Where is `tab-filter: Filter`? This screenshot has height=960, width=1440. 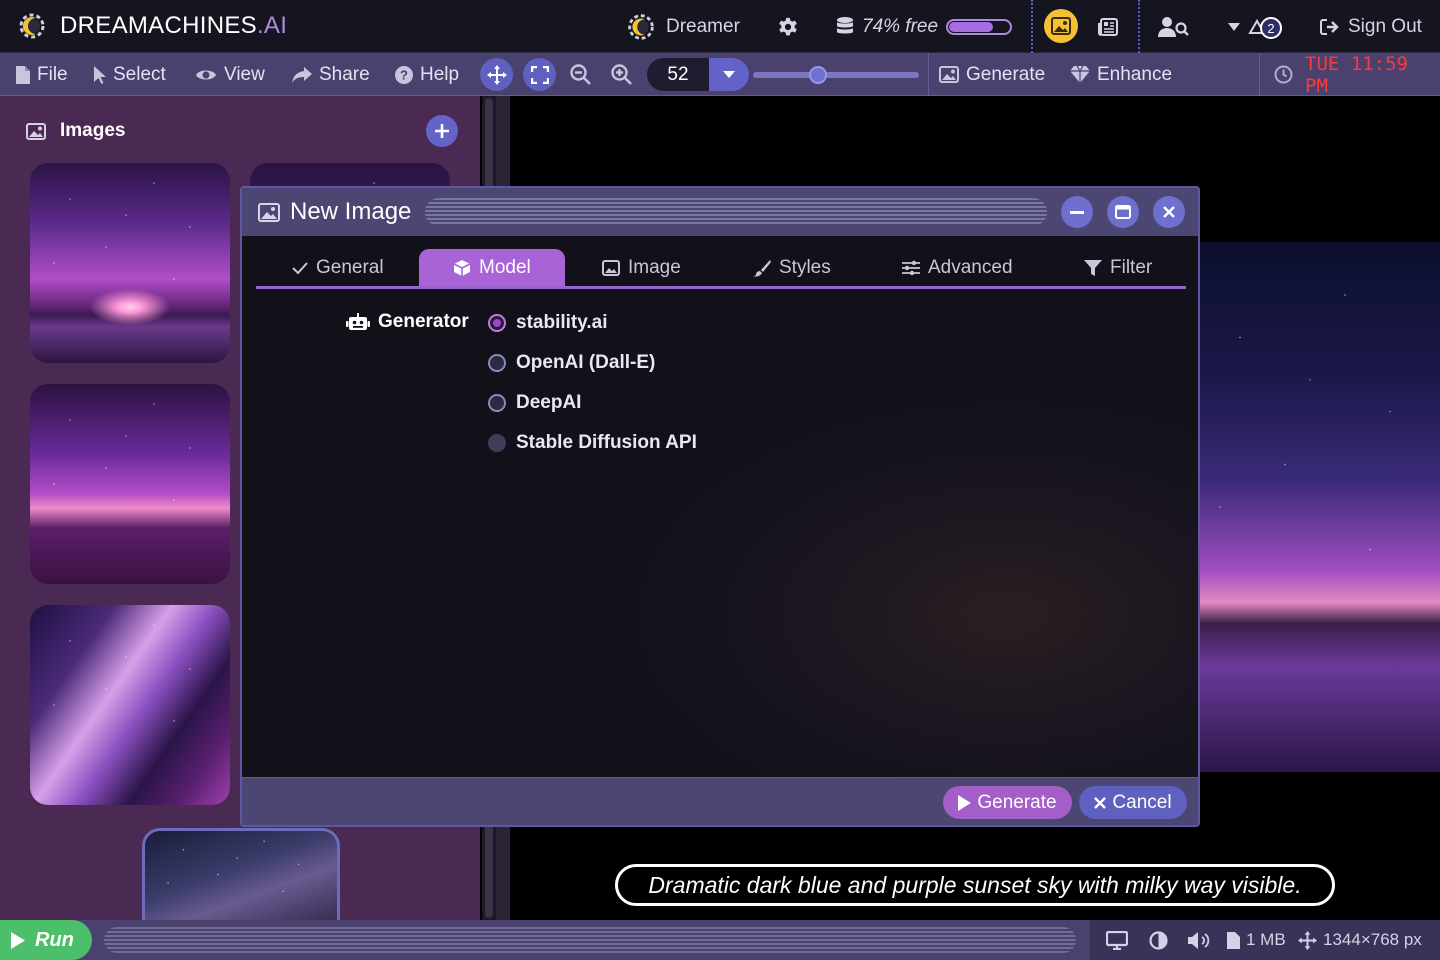 tab-filter: Filter is located at coordinates (1118, 267).